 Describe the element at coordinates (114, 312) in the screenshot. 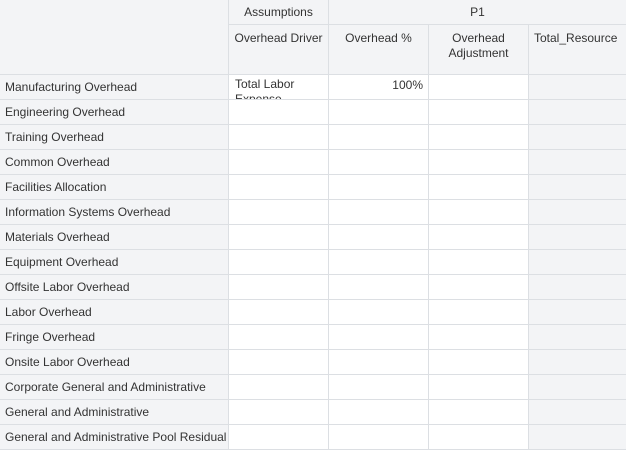

I see `row-header: Labor Overhead` at that location.